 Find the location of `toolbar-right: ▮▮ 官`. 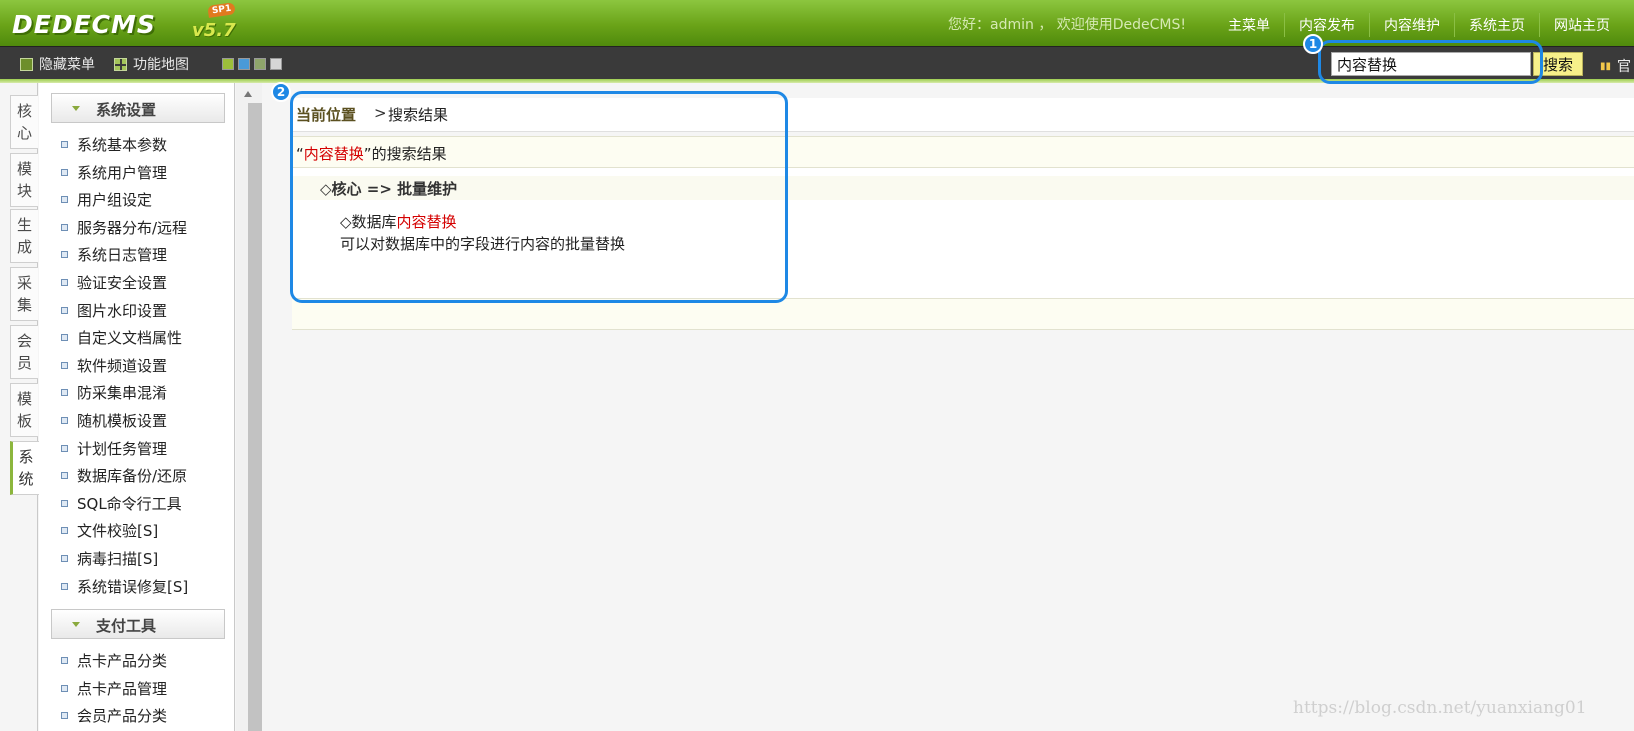

toolbar-right: ▮▮ 官 is located at coordinates (1615, 66).